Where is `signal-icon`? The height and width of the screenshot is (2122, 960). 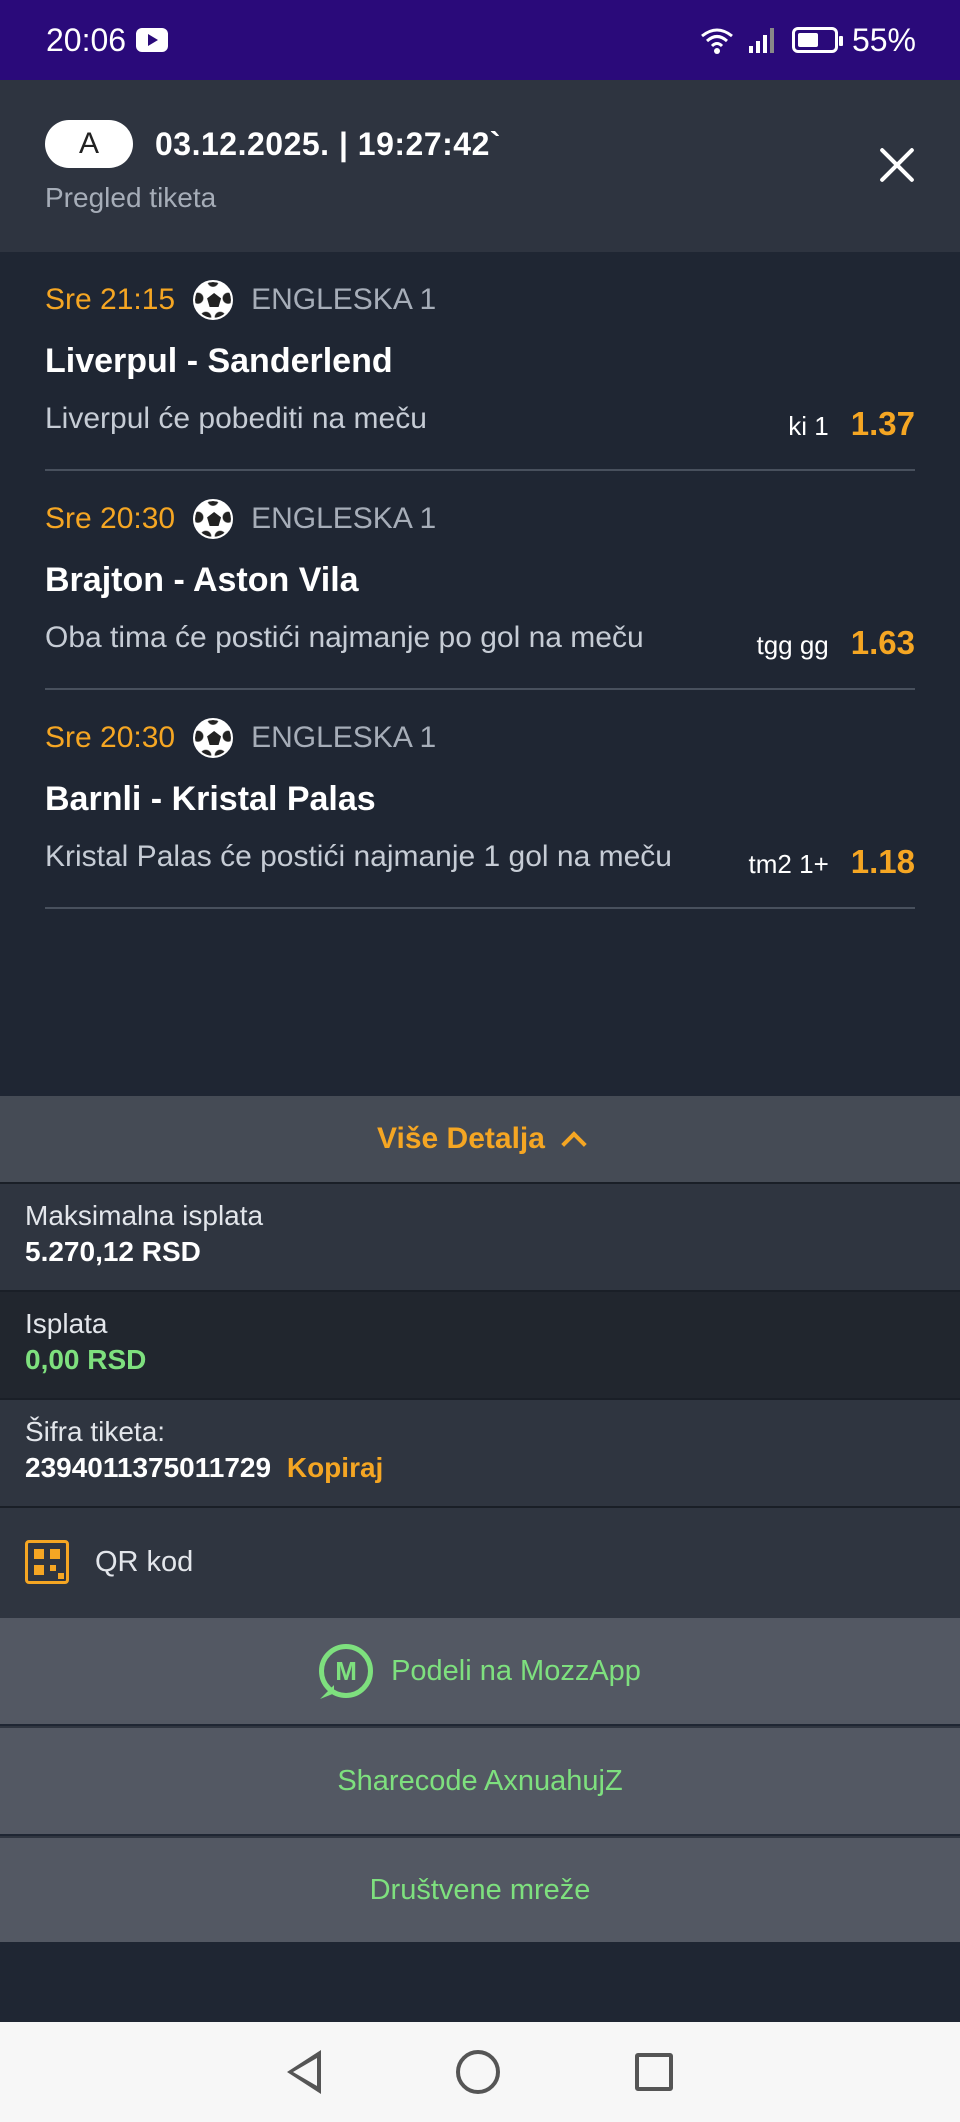
signal-icon is located at coordinates (761, 40).